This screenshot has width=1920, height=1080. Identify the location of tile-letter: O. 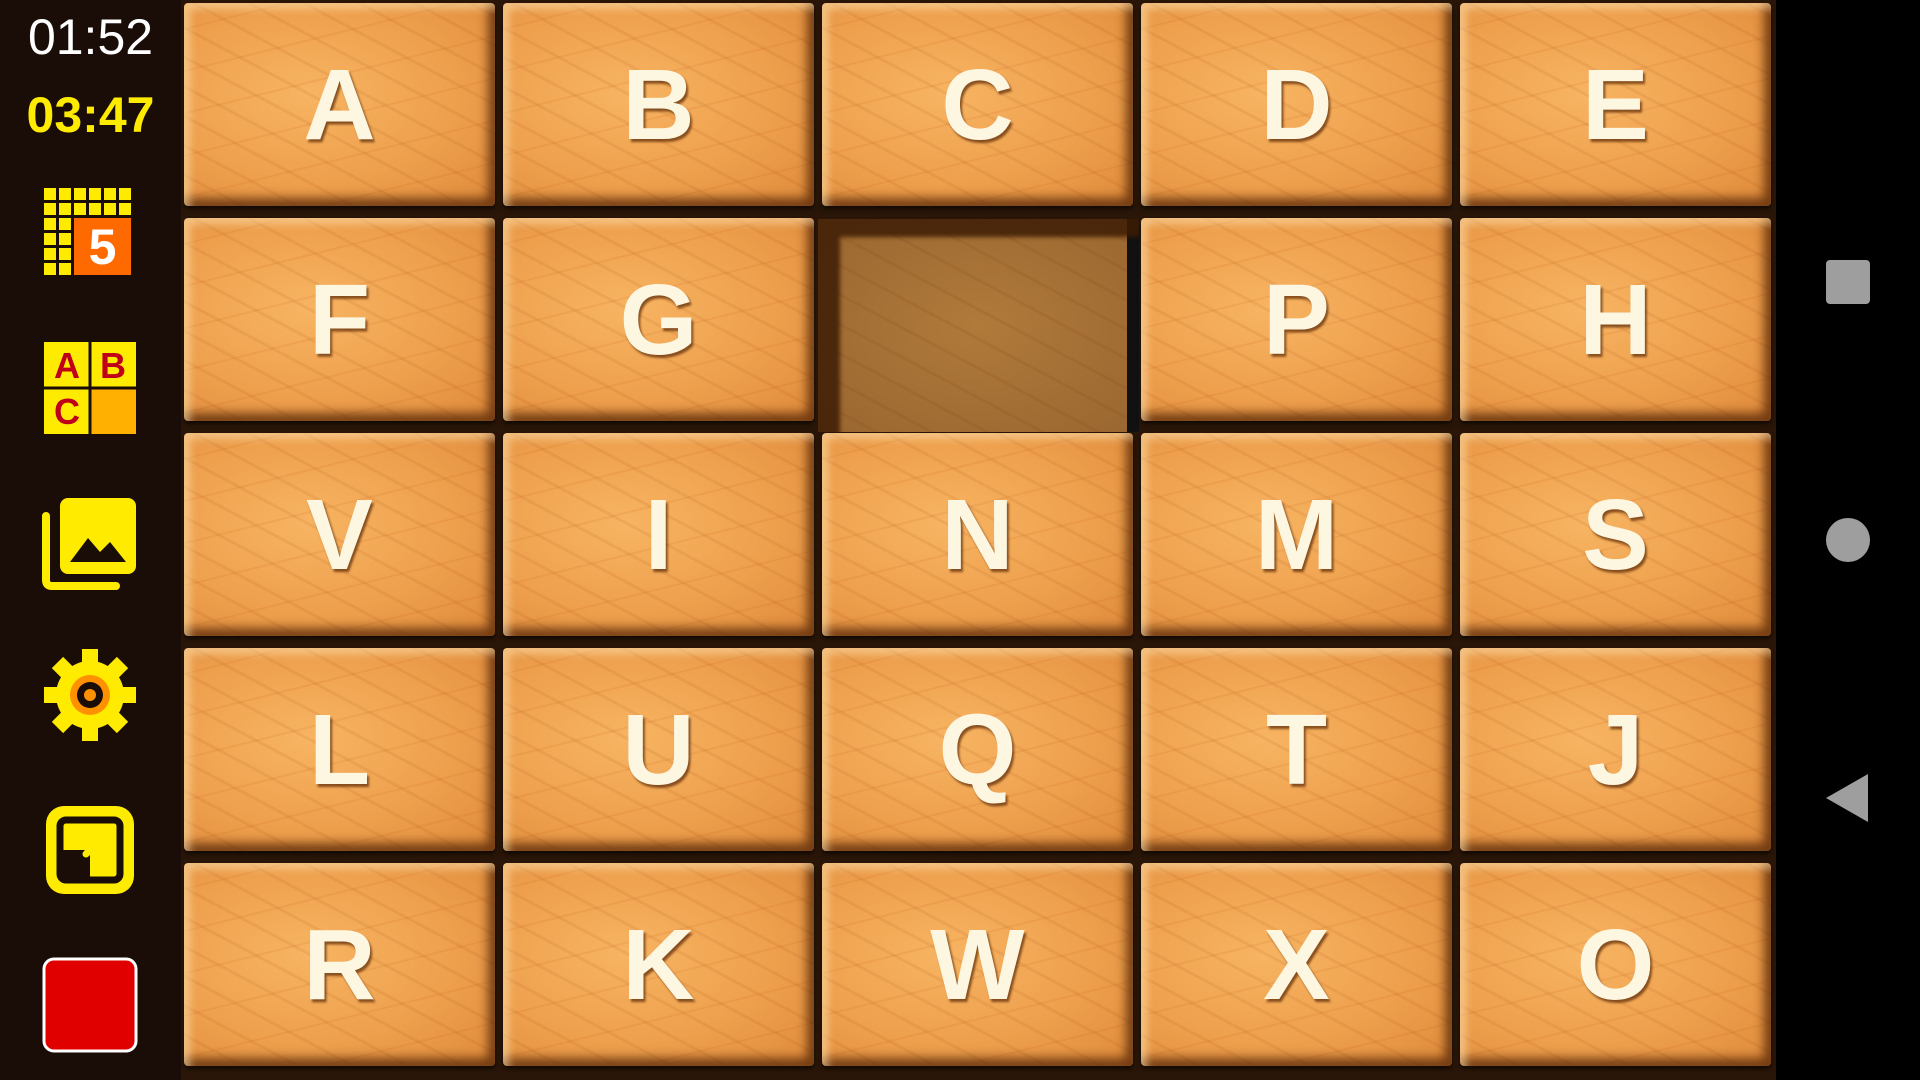
(1615, 964).